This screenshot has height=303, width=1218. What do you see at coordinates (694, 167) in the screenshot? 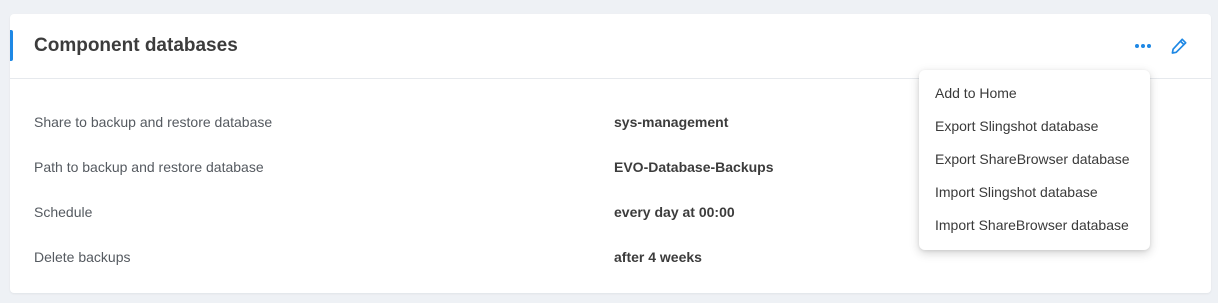
I see `setting-value: EVO-Database-Backups` at bounding box center [694, 167].